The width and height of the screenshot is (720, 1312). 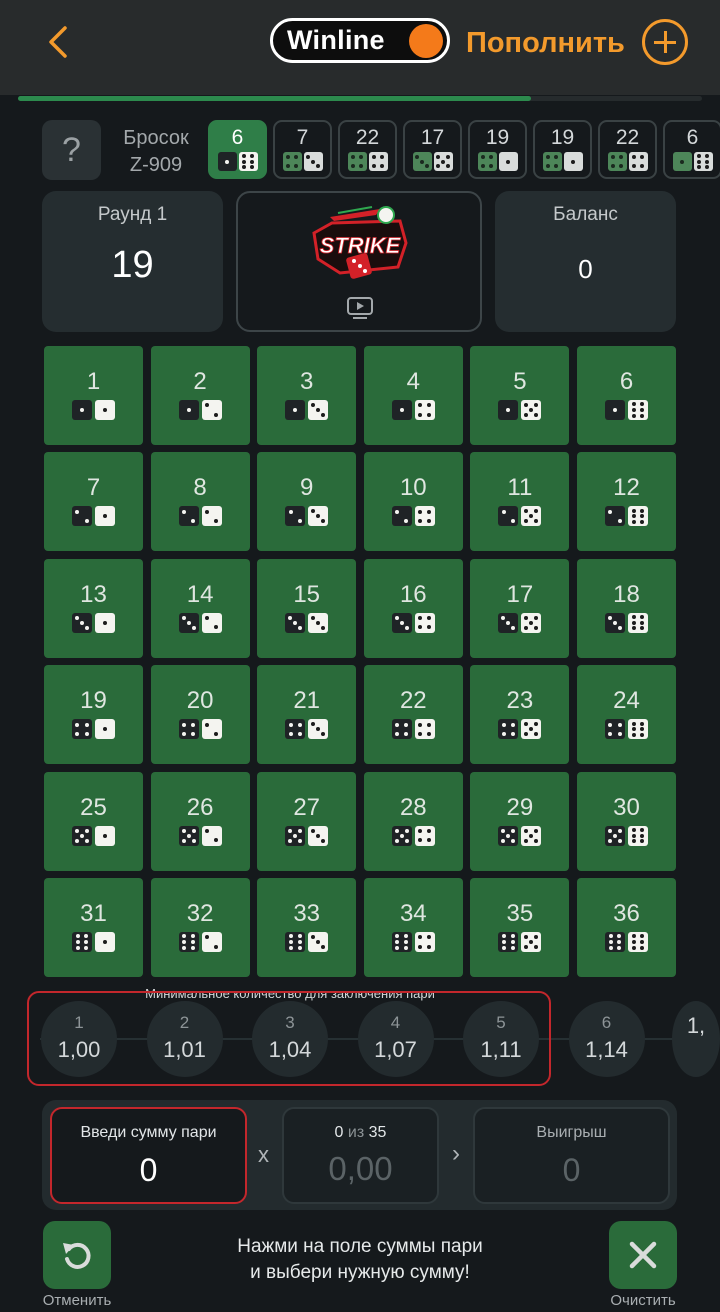 I want to click on bet-cell: 11, so click(x=520, y=502).